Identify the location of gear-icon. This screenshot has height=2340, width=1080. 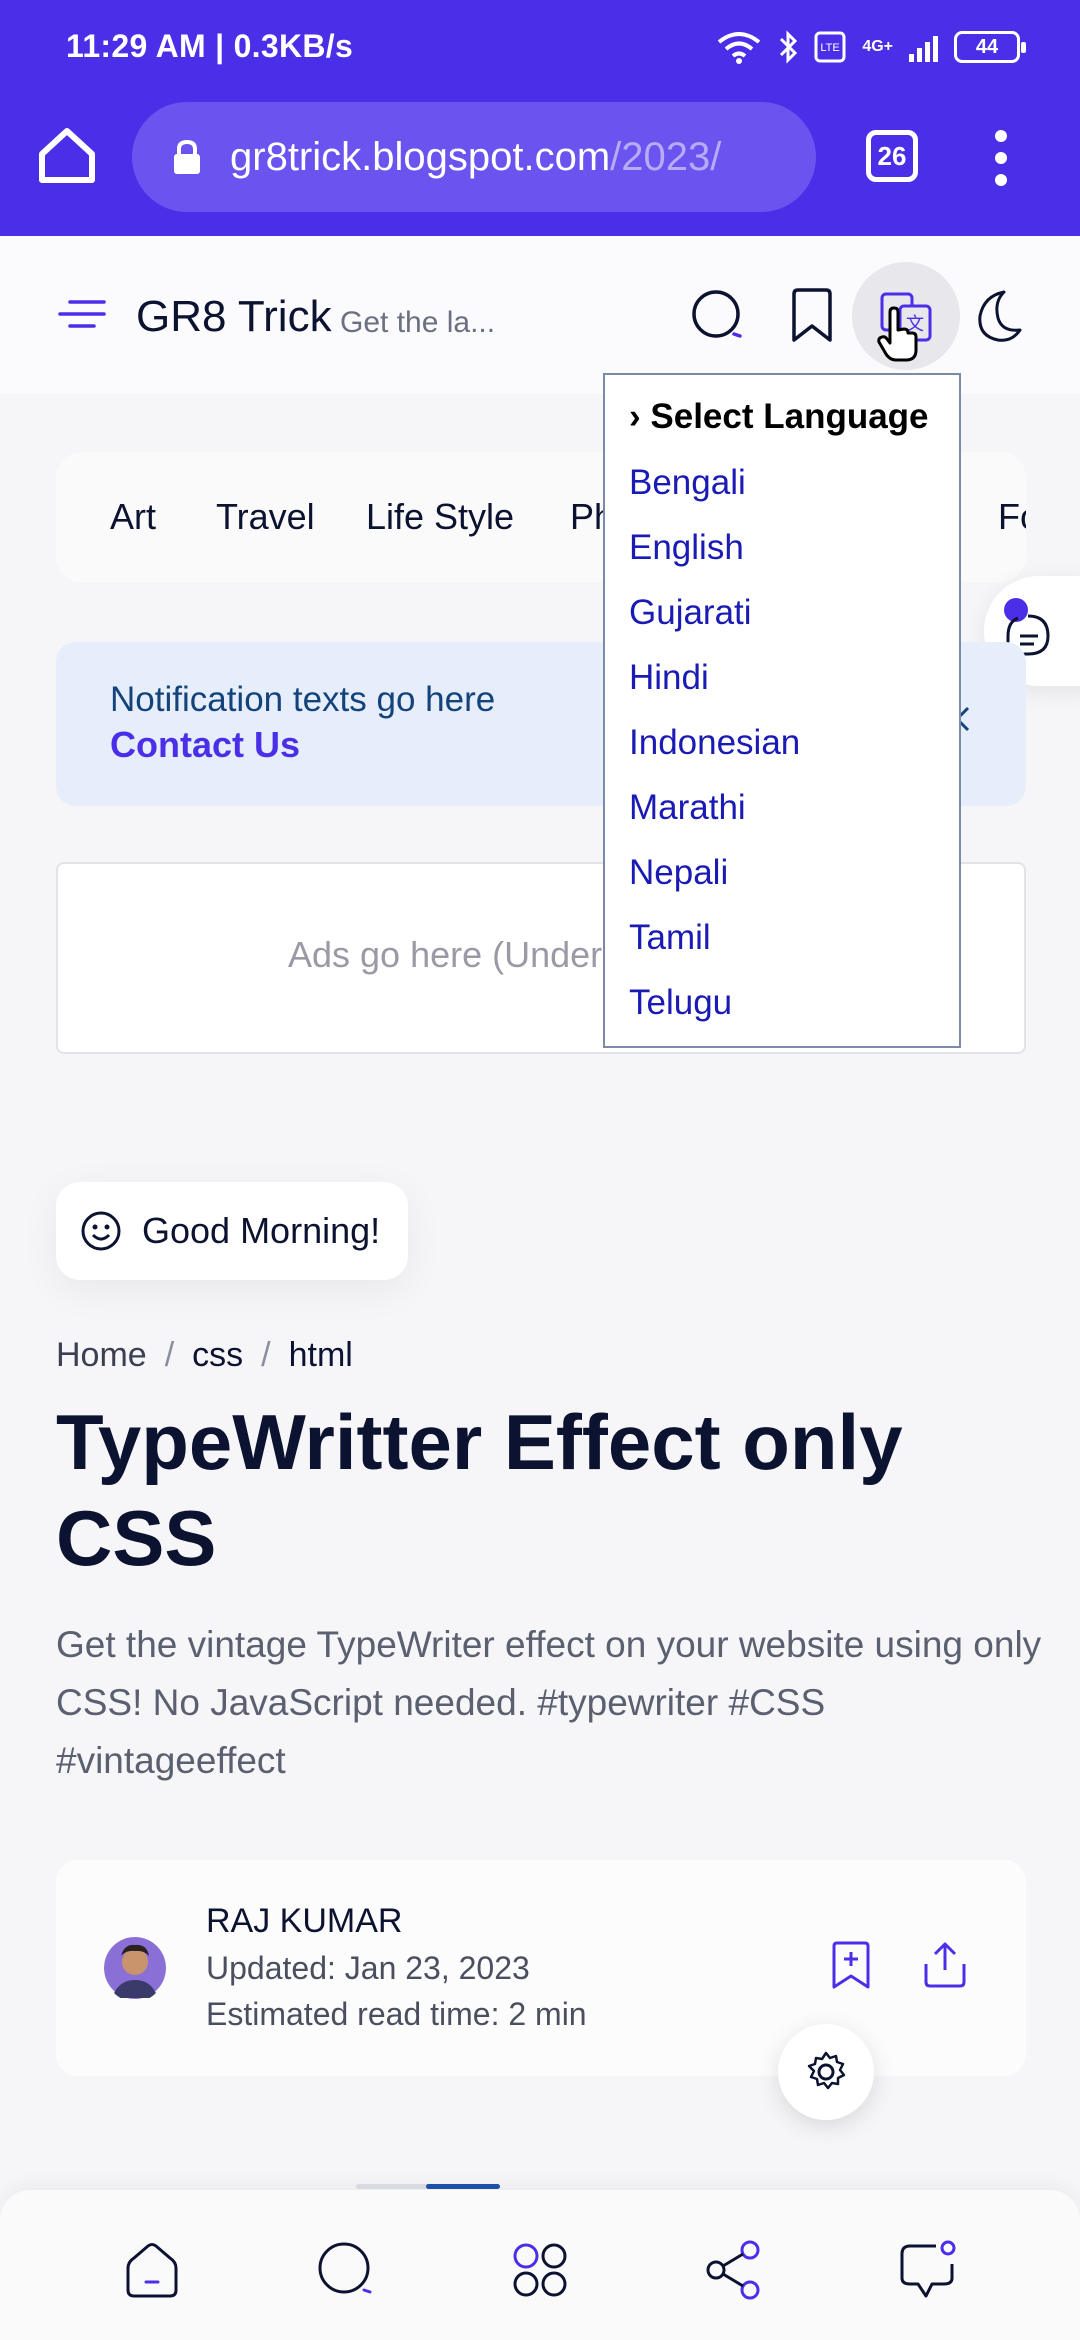
(826, 2070).